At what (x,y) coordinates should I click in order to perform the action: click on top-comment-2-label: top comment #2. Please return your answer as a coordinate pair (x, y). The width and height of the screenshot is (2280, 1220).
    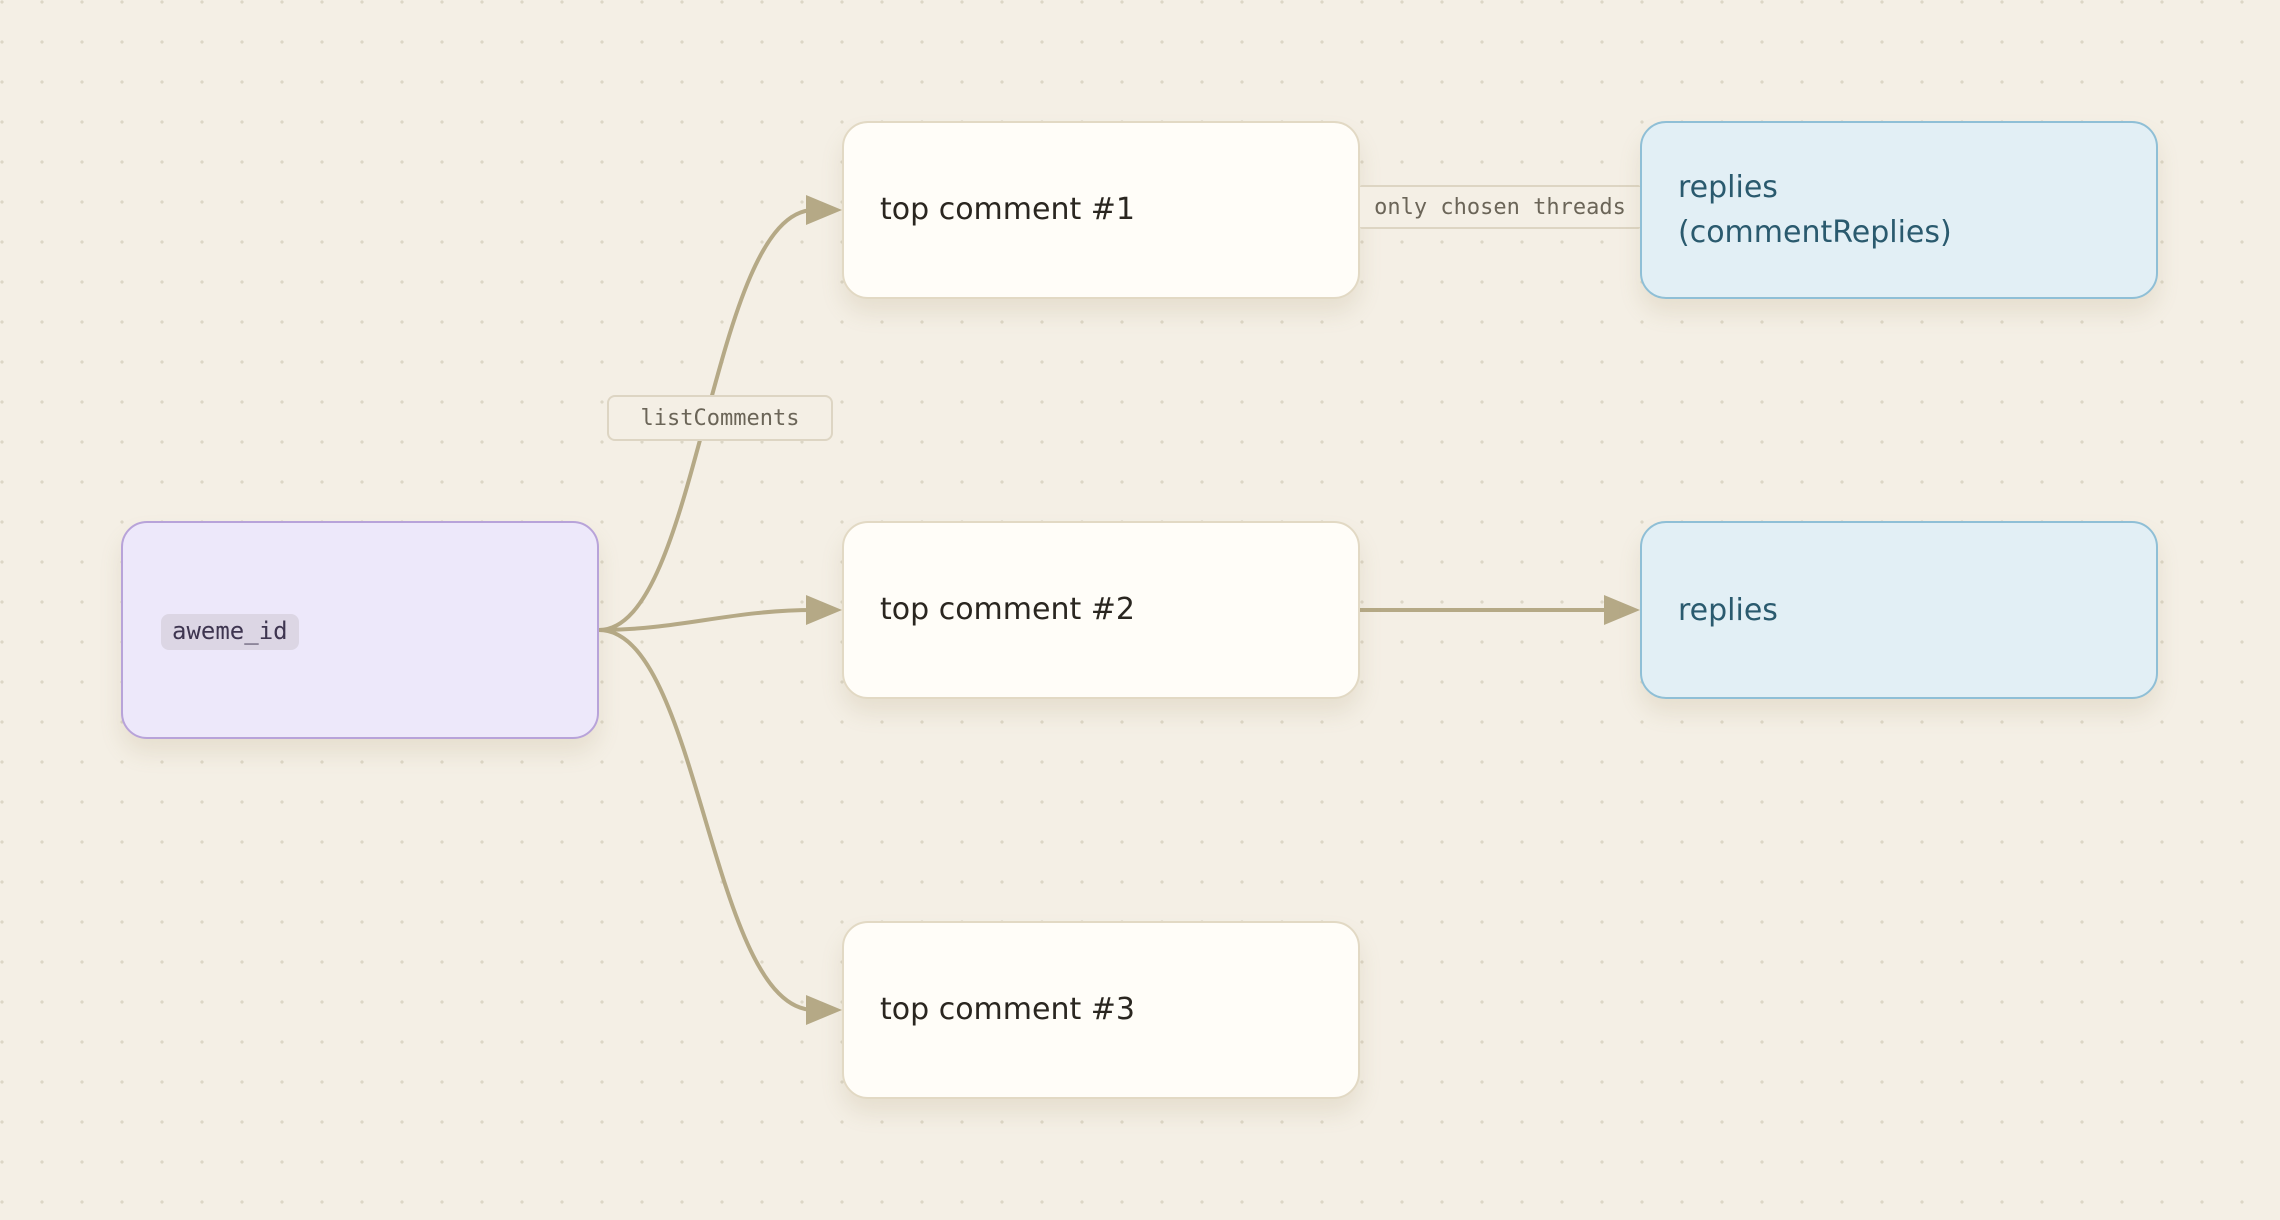
    Looking at the image, I should click on (1007, 609).